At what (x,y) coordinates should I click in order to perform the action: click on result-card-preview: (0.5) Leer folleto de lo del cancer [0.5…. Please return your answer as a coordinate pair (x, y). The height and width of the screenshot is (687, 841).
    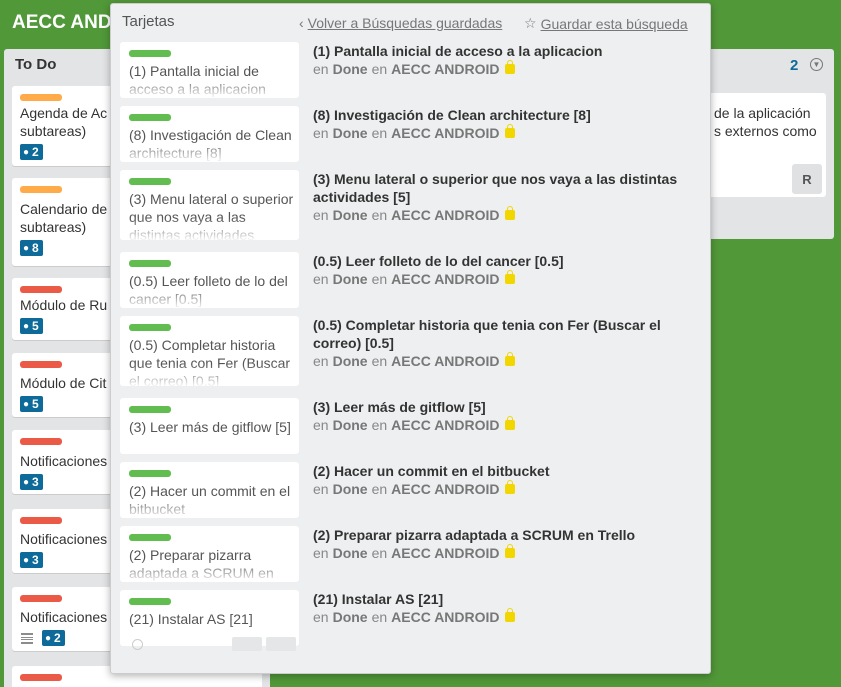
    Looking at the image, I should click on (209, 280).